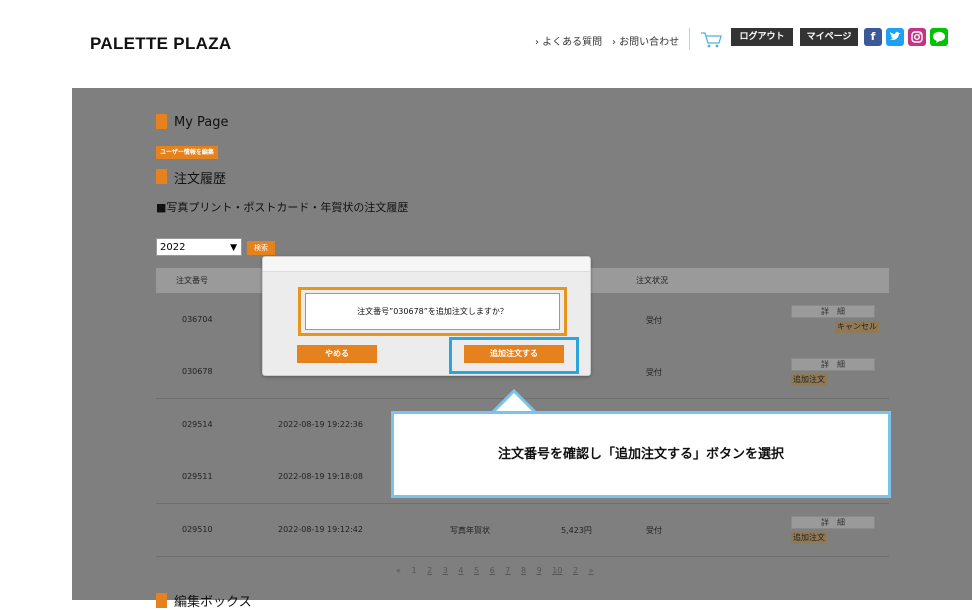 The width and height of the screenshot is (972, 610). What do you see at coordinates (470, 530) in the screenshot?
I see `order-product: 写真年賀状` at bounding box center [470, 530].